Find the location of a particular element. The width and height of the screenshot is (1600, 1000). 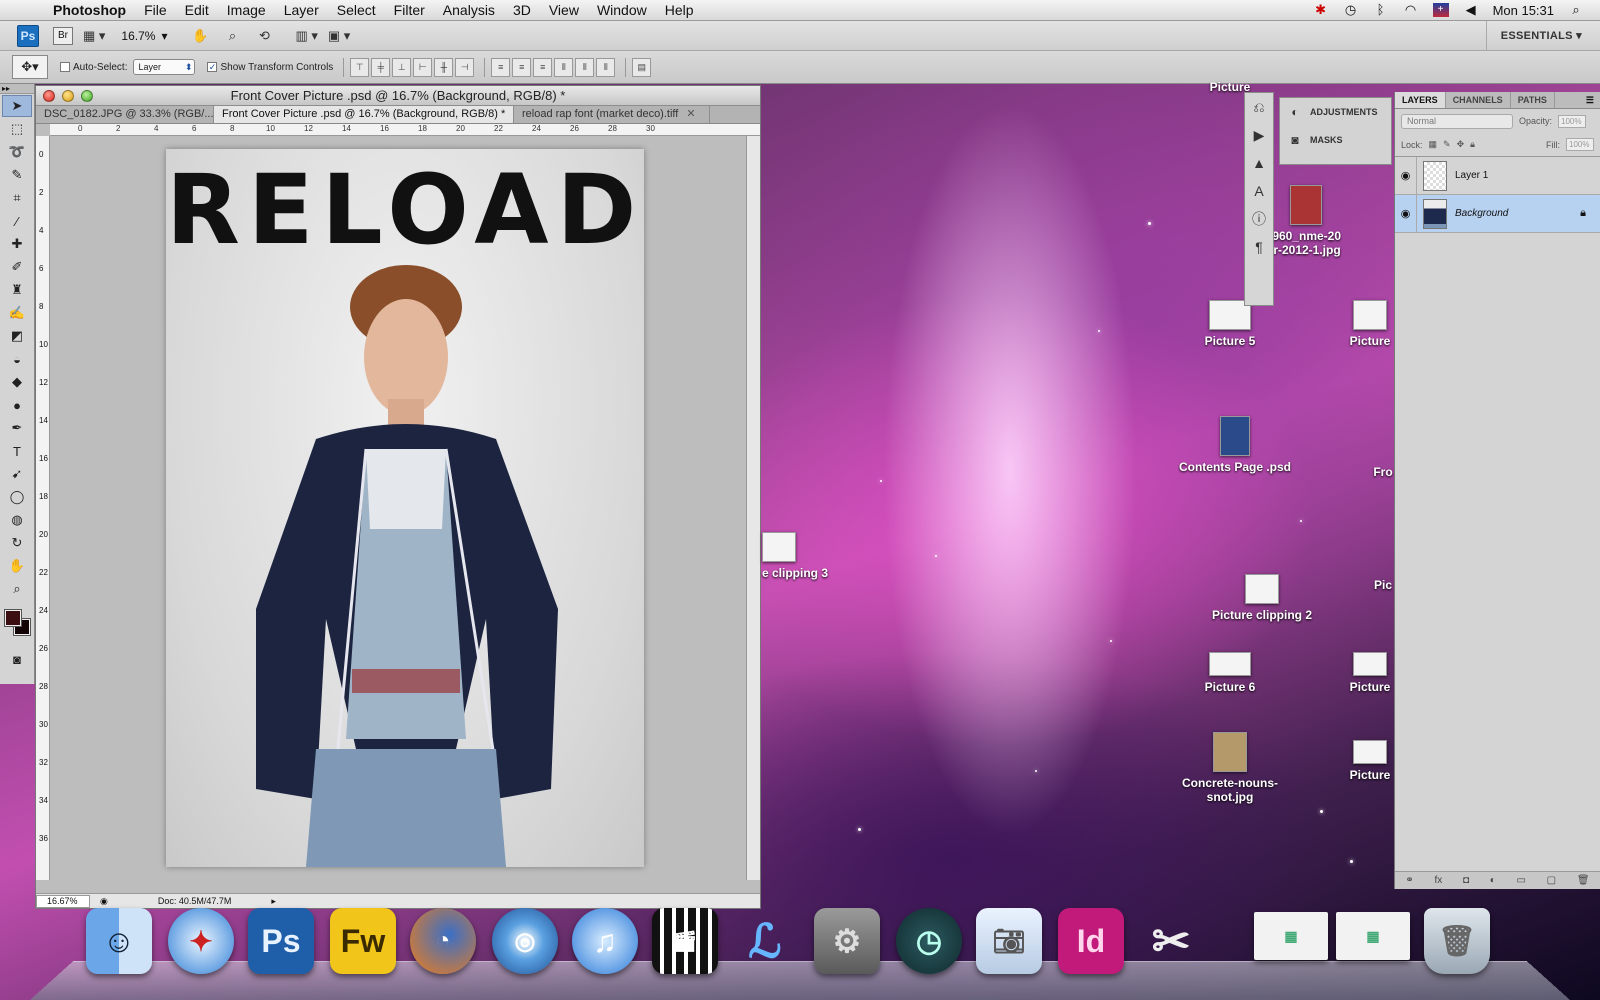

lock-all-icon: 🔒︎ is located at coordinates (1472, 144).